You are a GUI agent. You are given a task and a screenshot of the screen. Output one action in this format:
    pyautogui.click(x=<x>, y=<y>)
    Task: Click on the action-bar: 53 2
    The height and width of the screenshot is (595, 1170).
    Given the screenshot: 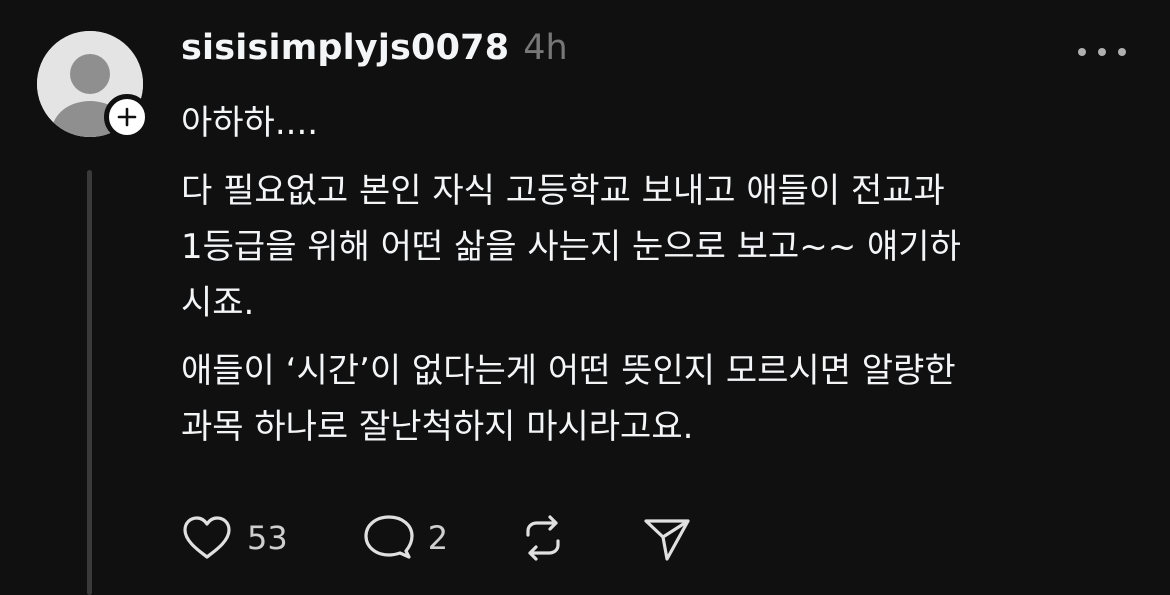 What is the action you would take?
    pyautogui.click(x=436, y=538)
    